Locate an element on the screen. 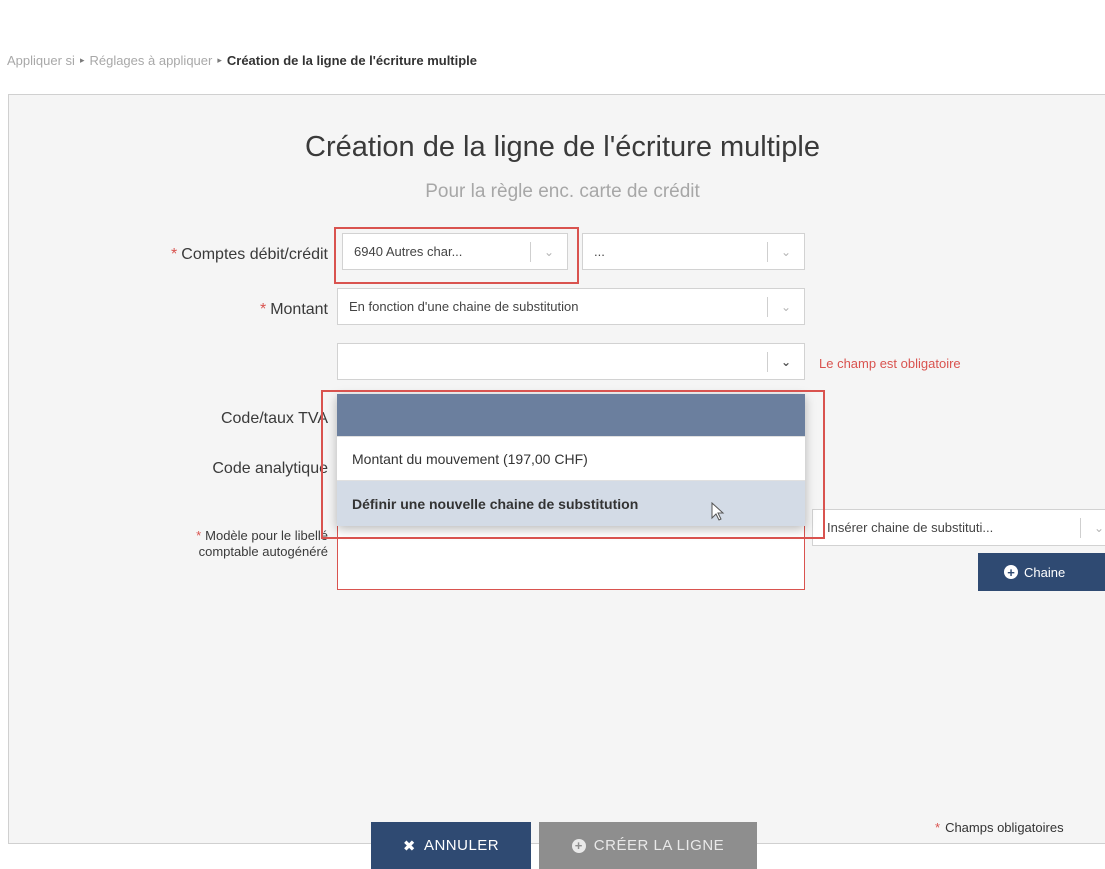 The image size is (1105, 869). breadcrumb-item-reglages: Réglages à appliquer is located at coordinates (150, 60).